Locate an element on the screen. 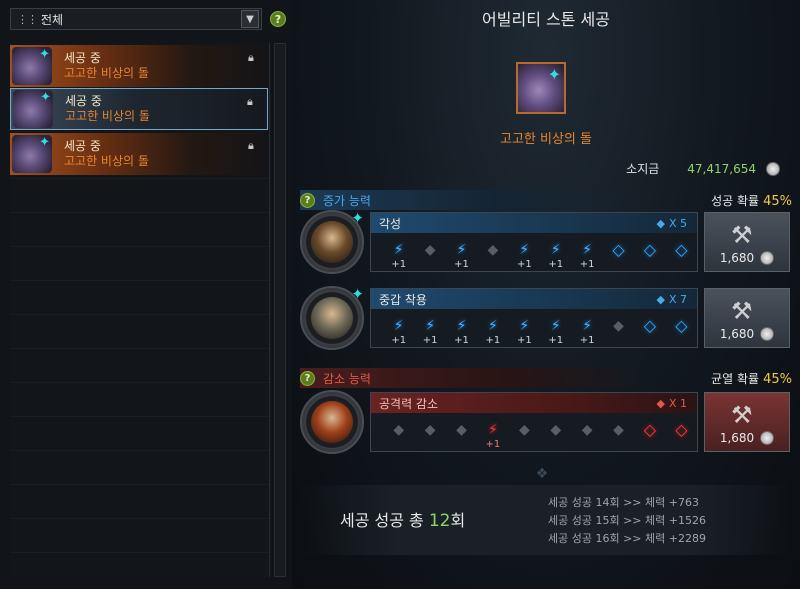 Image resolution: width=800 pixels, height=589 pixels. success-rate: 성공 확률 45% is located at coordinates (751, 201).